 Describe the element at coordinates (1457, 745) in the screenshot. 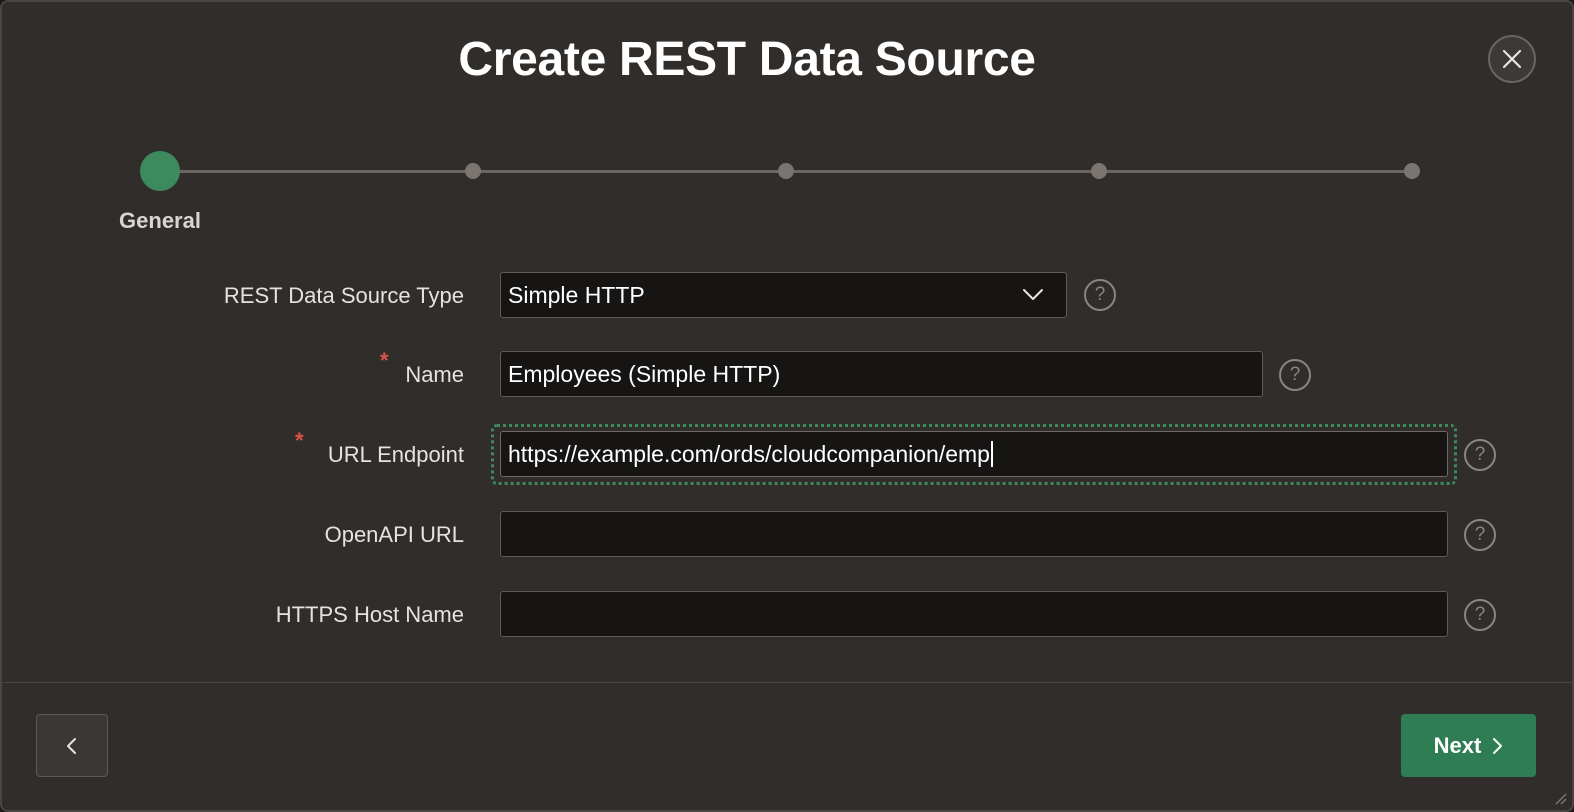

I see `next-button-label: Next` at that location.